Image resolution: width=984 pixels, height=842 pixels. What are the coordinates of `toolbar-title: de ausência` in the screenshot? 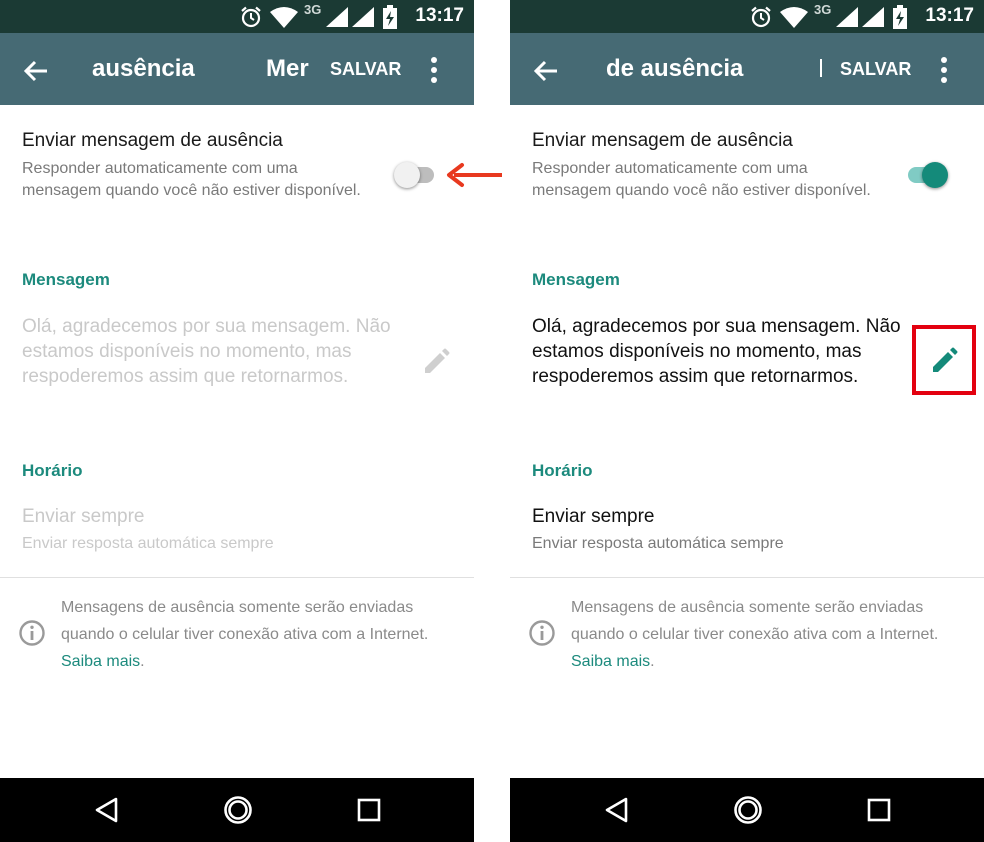 It's located at (675, 68).